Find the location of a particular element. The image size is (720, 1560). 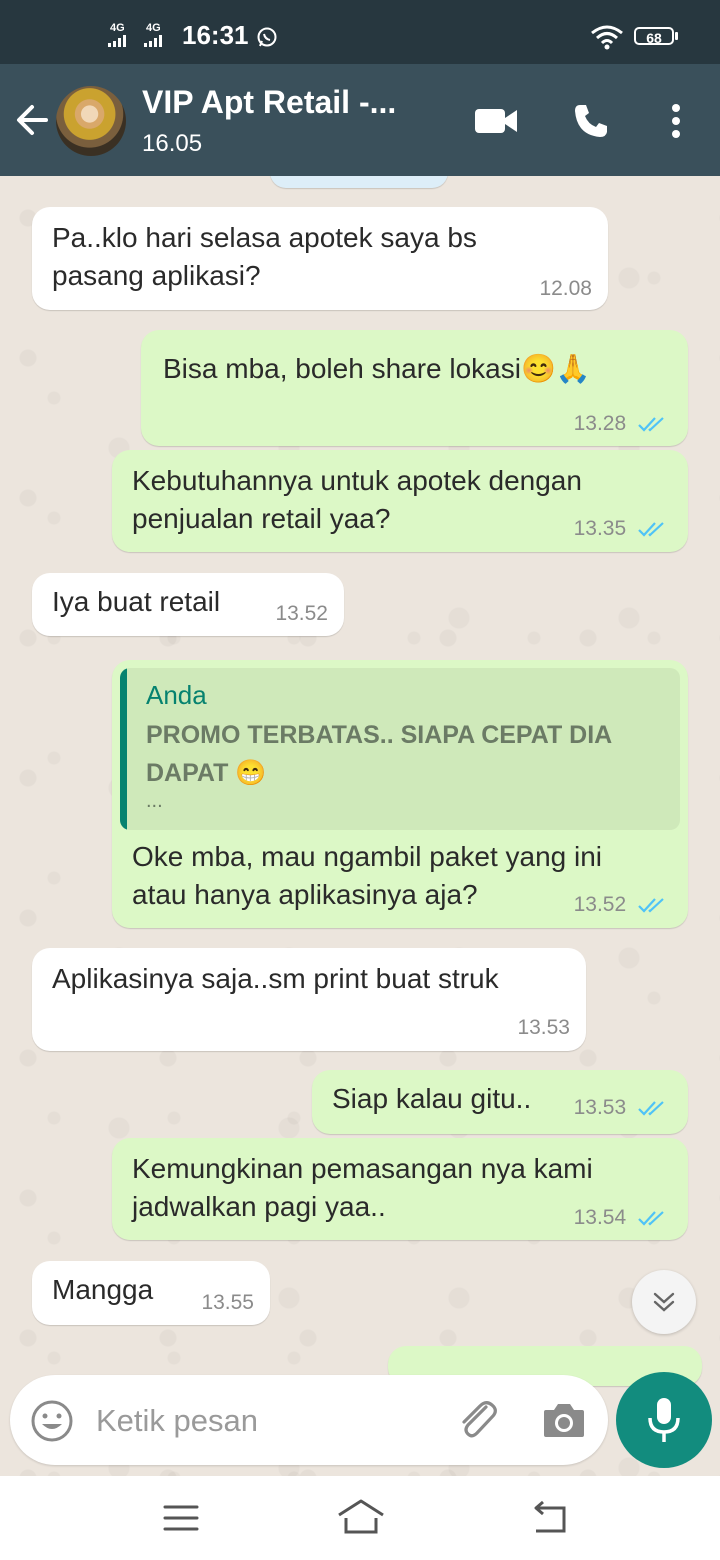

quote-accent-bar is located at coordinates (123, 749).